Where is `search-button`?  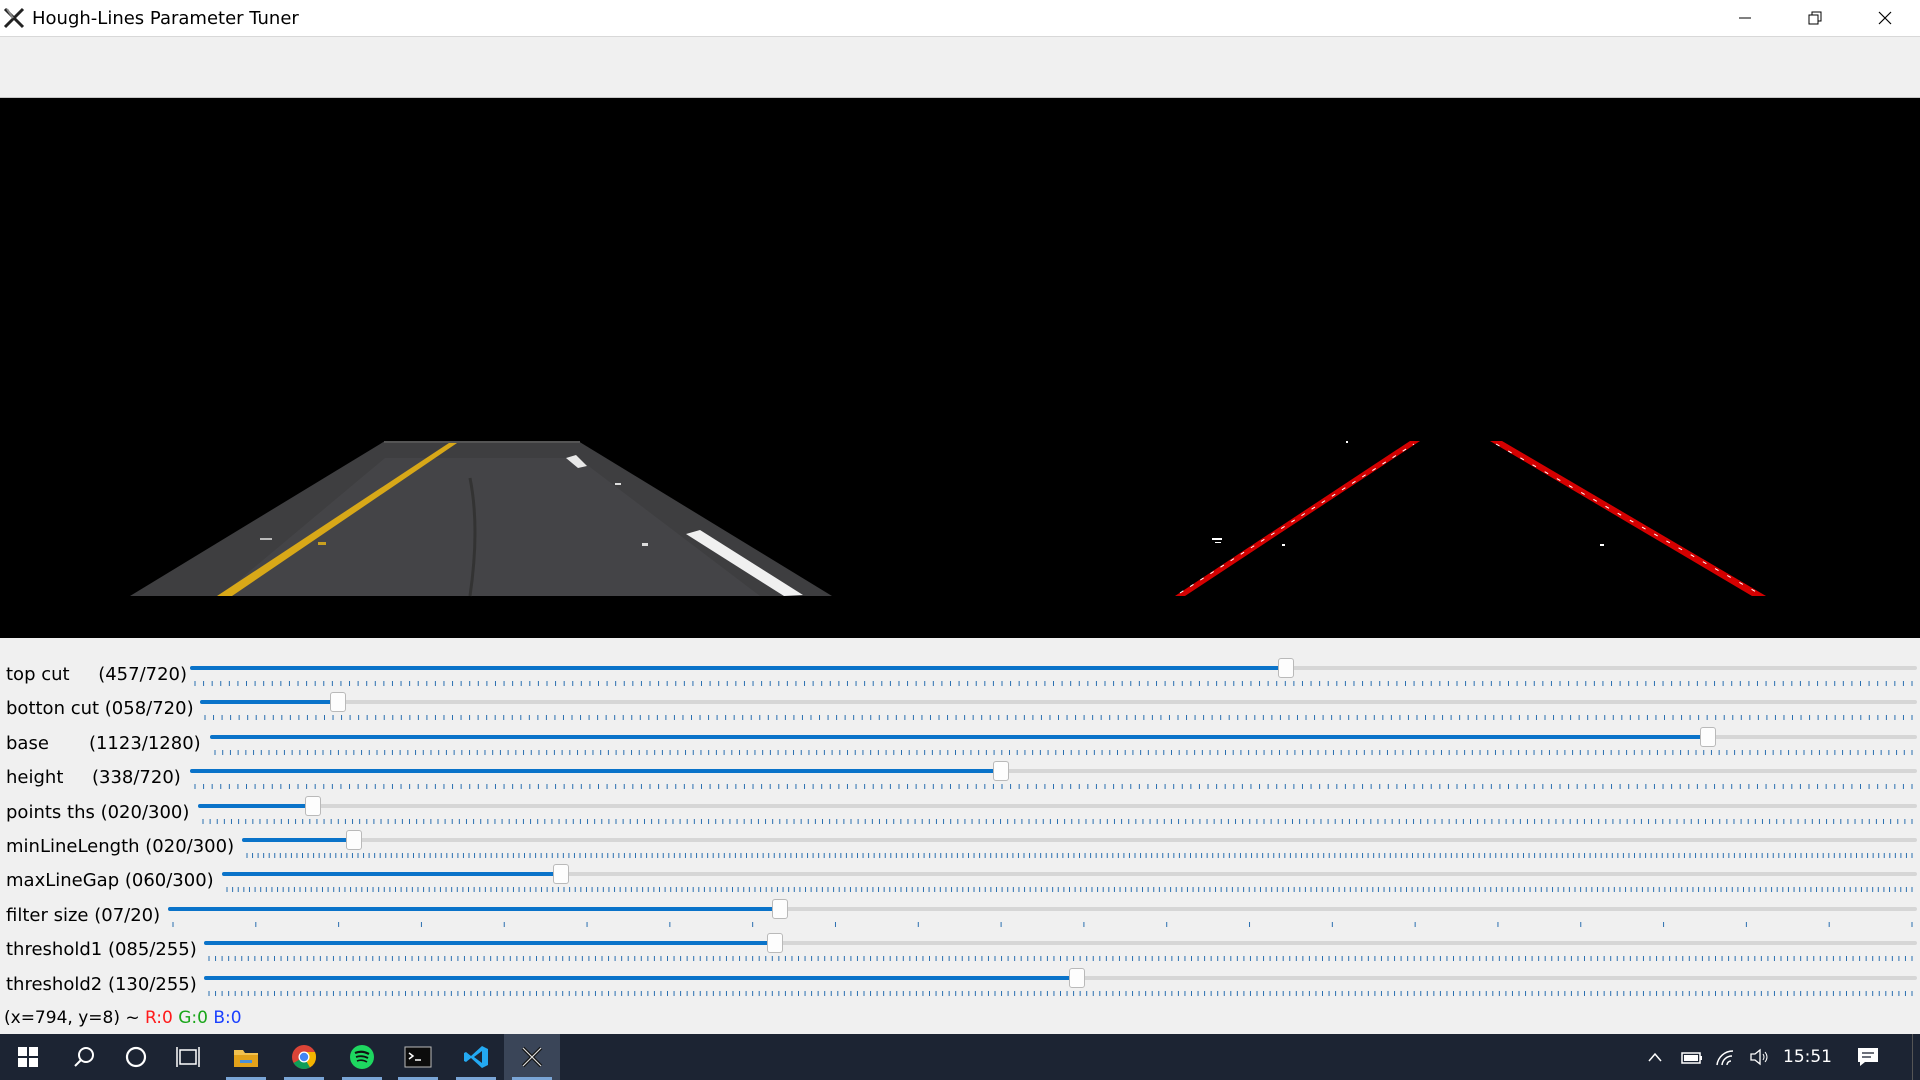
search-button is located at coordinates (84, 1057).